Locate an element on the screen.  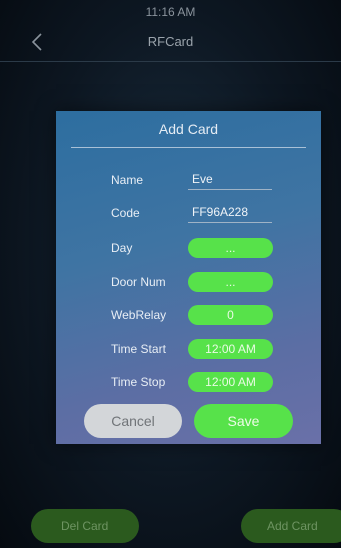
cancel-button: Cancel is located at coordinates (133, 421).